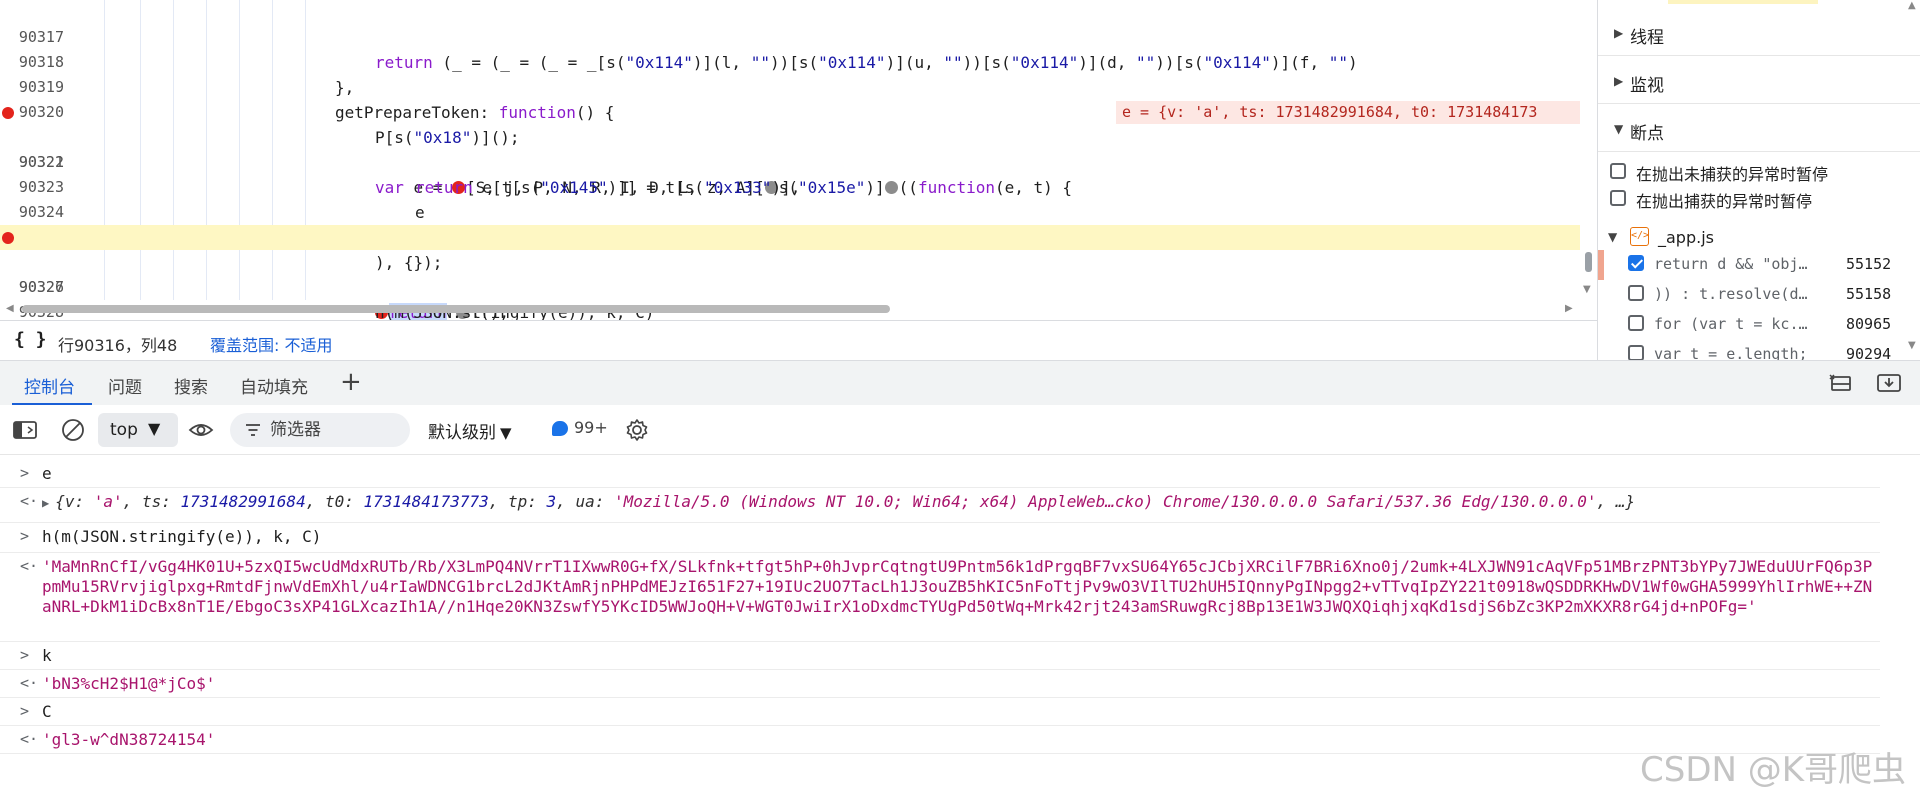 This screenshot has width=1920, height=793. I want to click on console-toolbar: top ▼ 默认级别▼ 99+, so click(960, 430).